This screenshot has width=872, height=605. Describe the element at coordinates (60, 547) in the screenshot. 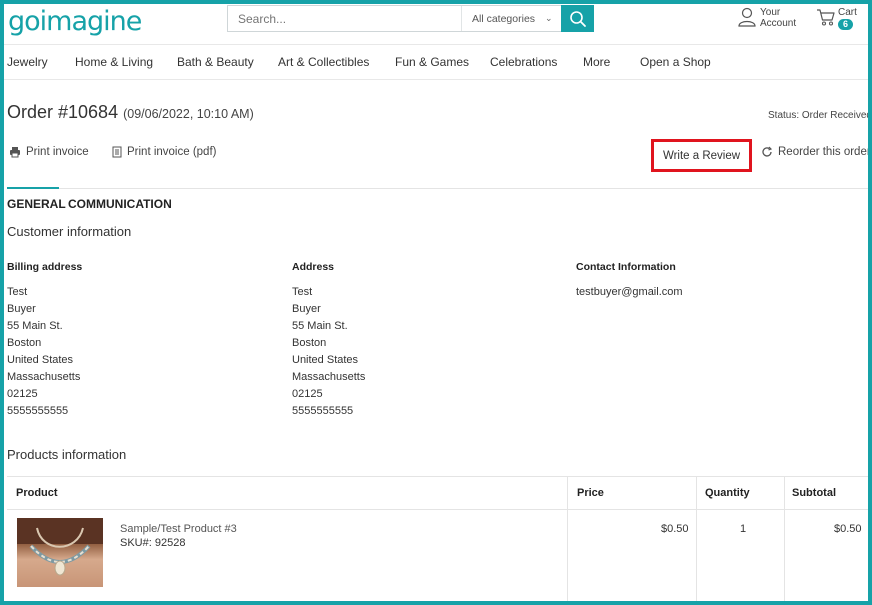

I see `necklace-image` at that location.